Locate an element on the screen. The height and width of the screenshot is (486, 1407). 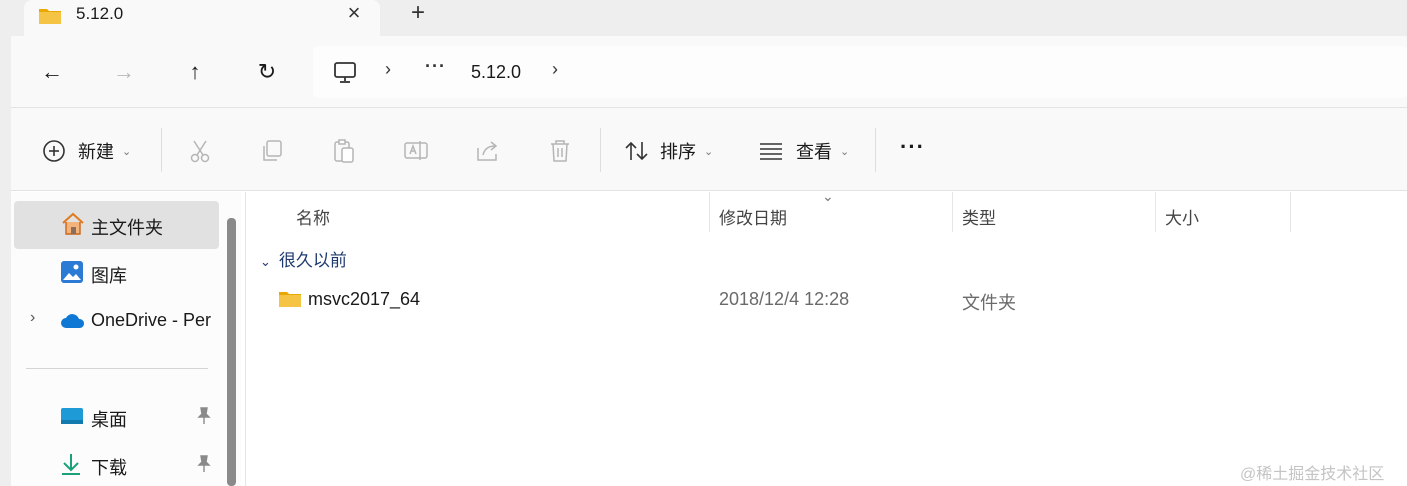
sidebar-item-label: 桌面 is located at coordinates (109, 420).